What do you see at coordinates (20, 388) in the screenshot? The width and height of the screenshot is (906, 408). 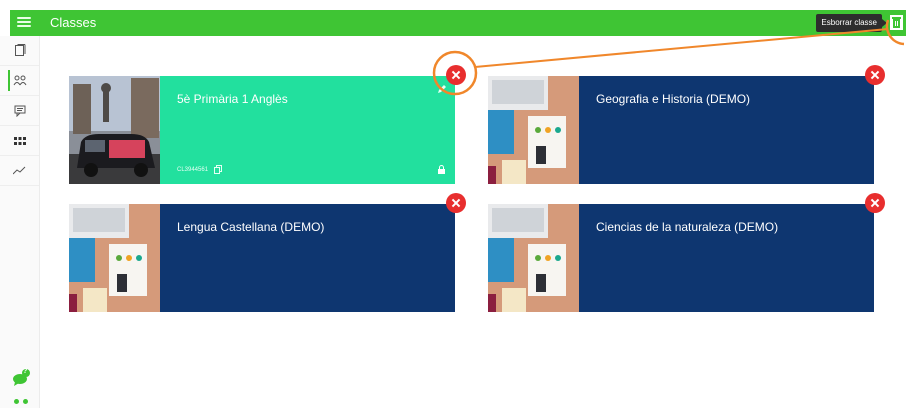 I see `sidebar-footer: ?` at bounding box center [20, 388].